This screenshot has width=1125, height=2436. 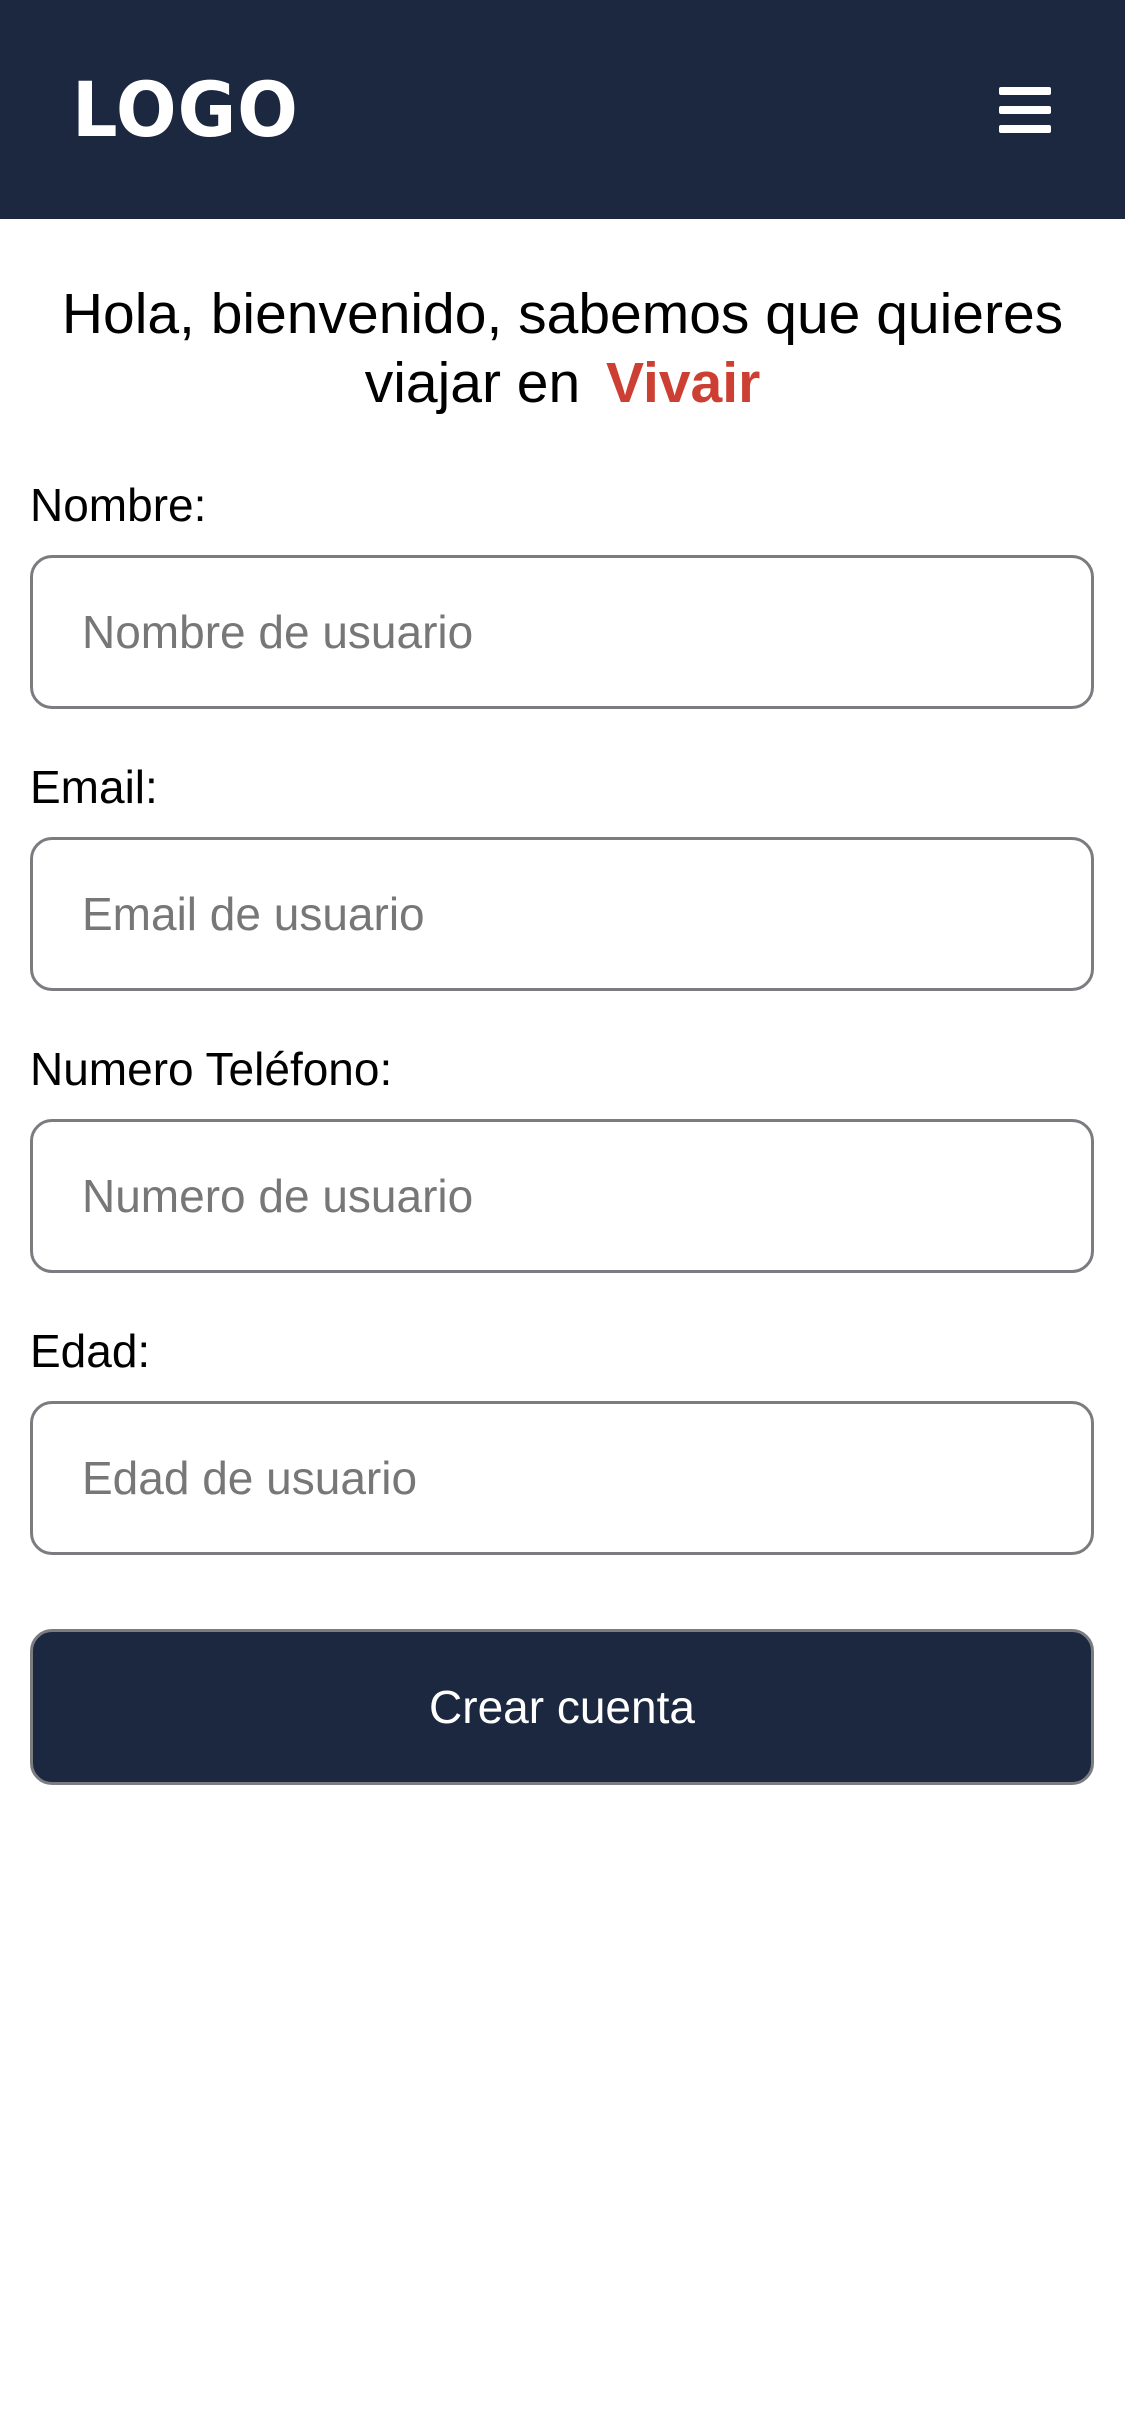 What do you see at coordinates (562, 1196) in the screenshot?
I see `phone-input` at bounding box center [562, 1196].